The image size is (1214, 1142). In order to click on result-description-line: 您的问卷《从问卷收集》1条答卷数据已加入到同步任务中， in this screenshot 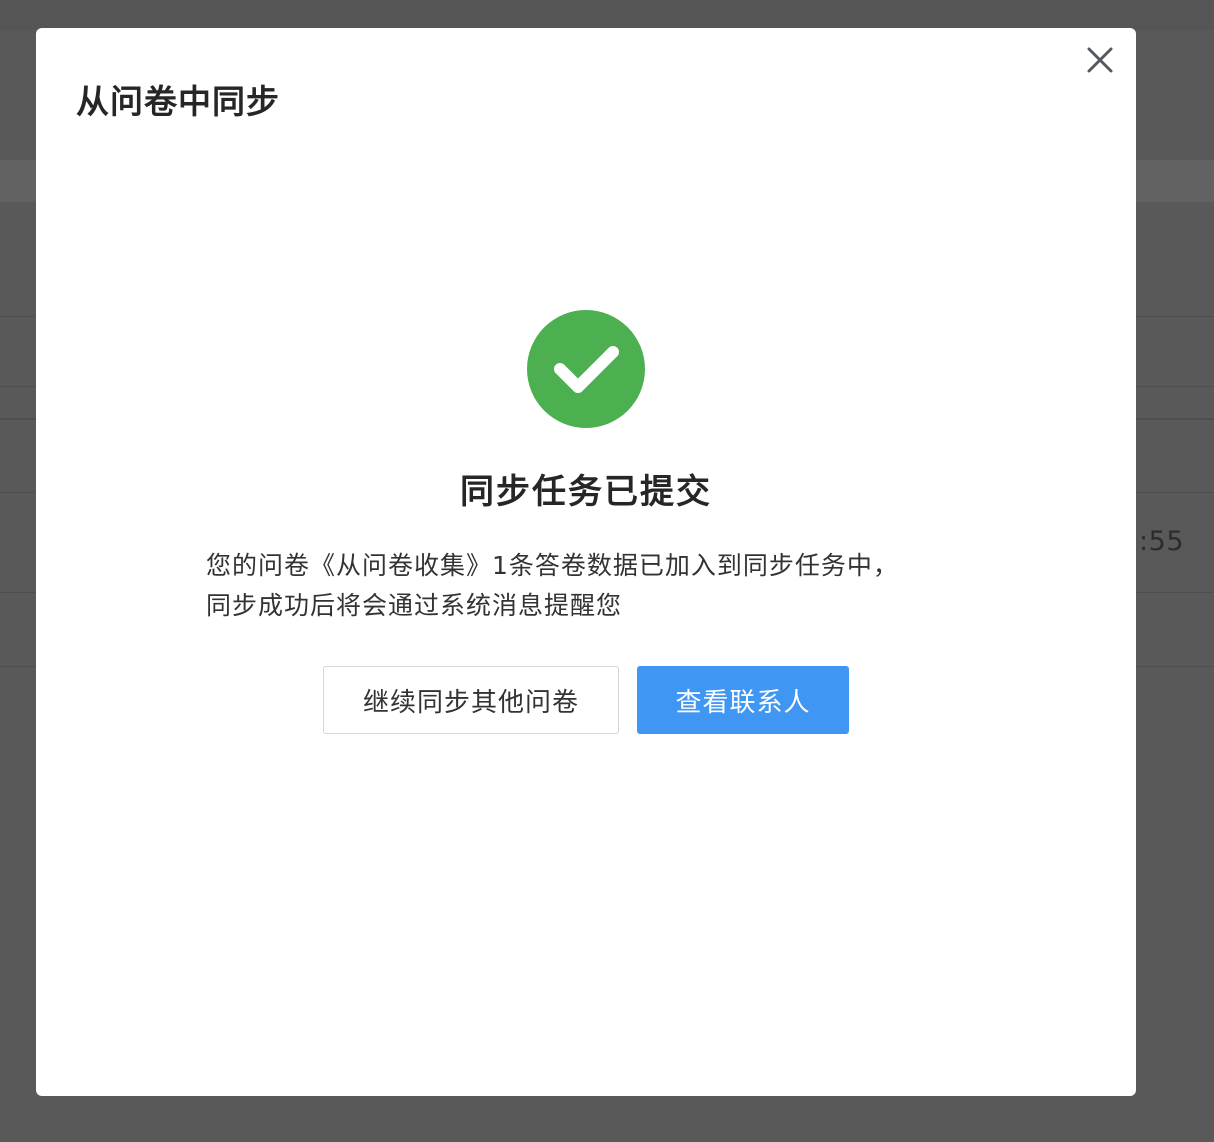, I will do `click(552, 565)`.